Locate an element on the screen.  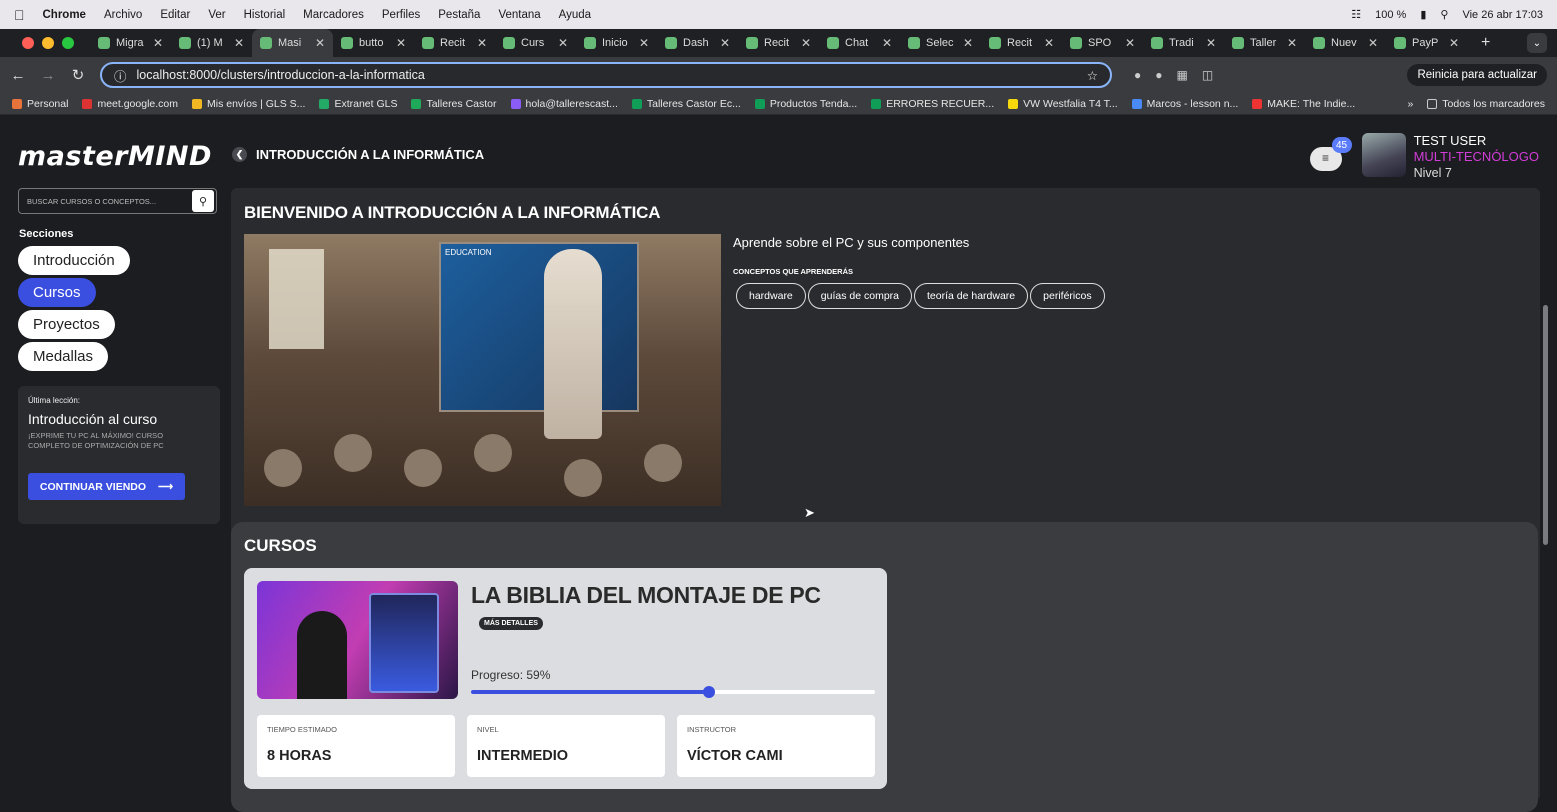
more-details-button: MÁS DETALLES is located at coordinates (511, 623).